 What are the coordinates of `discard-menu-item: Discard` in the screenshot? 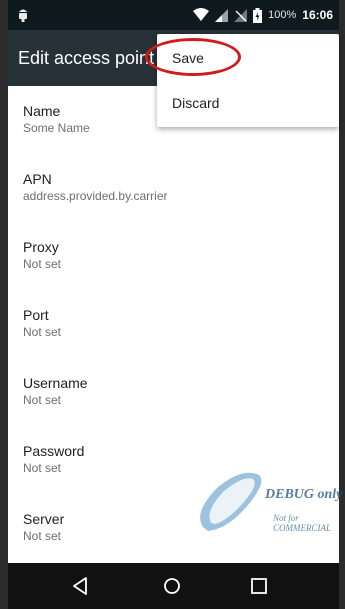 It's located at (195, 103).